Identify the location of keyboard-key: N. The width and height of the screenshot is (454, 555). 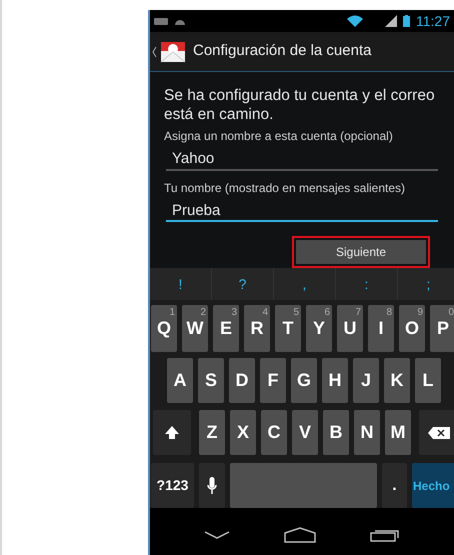
(367, 432).